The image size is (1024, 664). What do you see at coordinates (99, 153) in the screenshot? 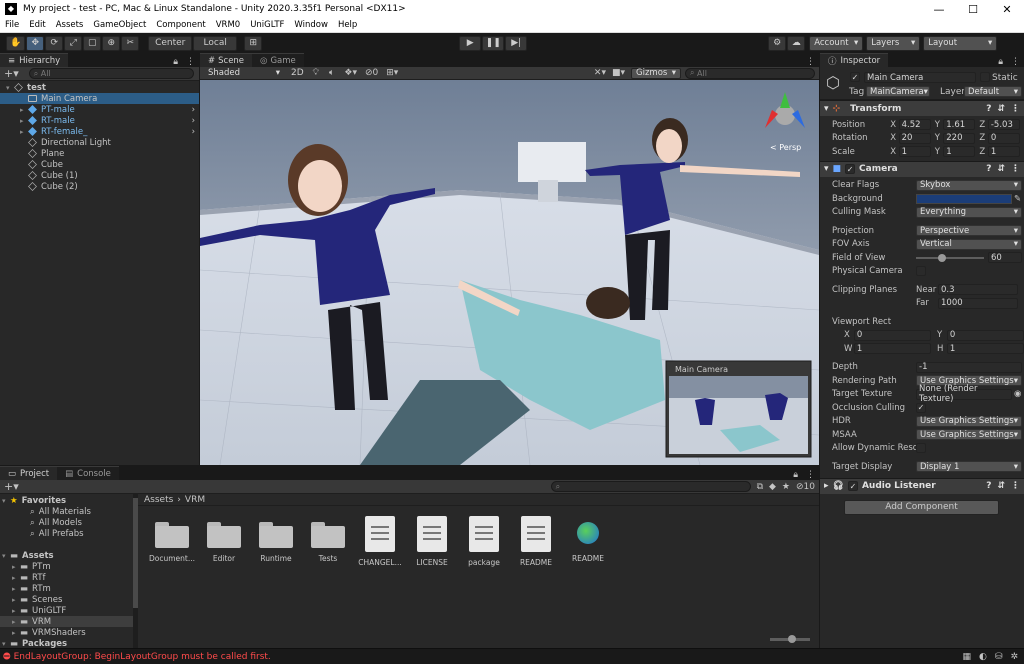
I see `hierarchy-item: Plane` at bounding box center [99, 153].